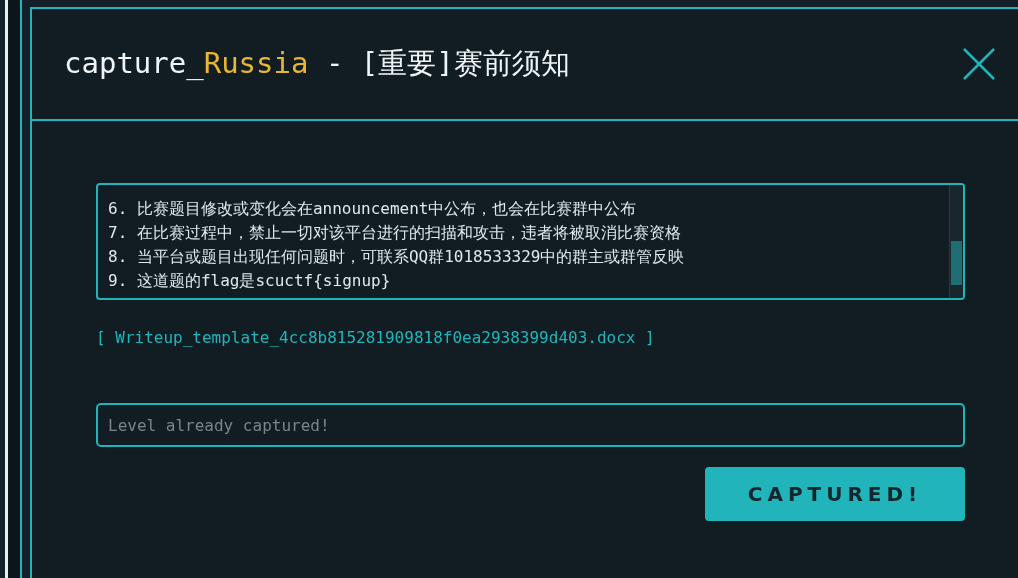  I want to click on description-line: 8. 当平台或题目出现任何问题时，可联系QQ群1018533329中的群主或群管反映, so click(396, 257).